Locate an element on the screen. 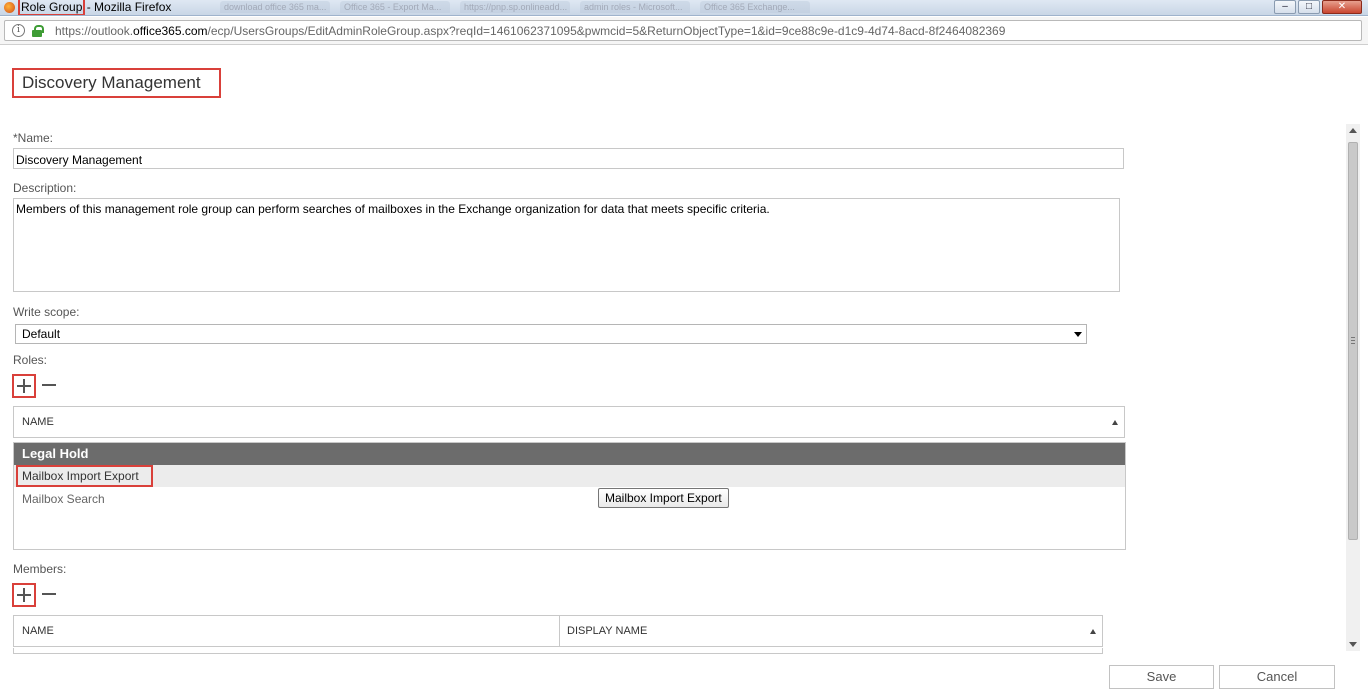 The width and height of the screenshot is (1368, 693). description-label: Description: is located at coordinates (45, 188).